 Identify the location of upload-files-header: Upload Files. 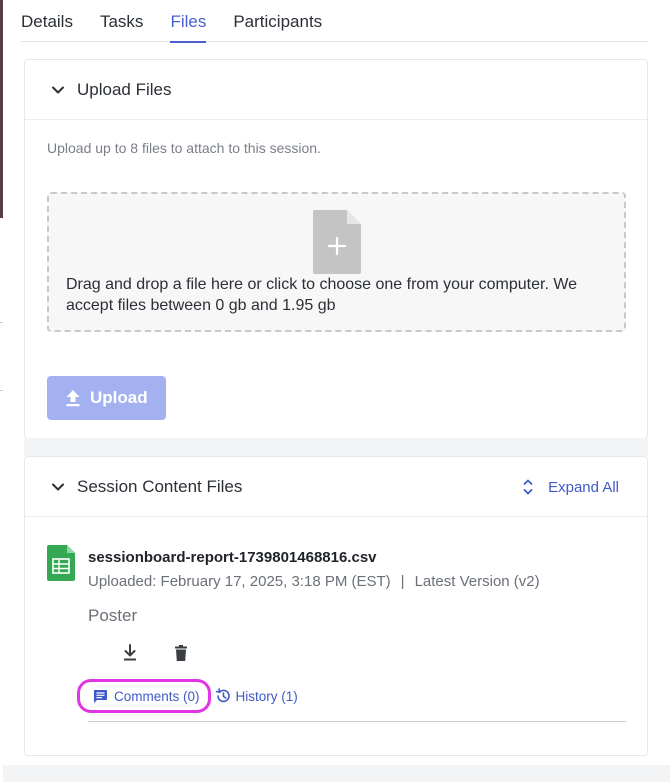
(336, 90).